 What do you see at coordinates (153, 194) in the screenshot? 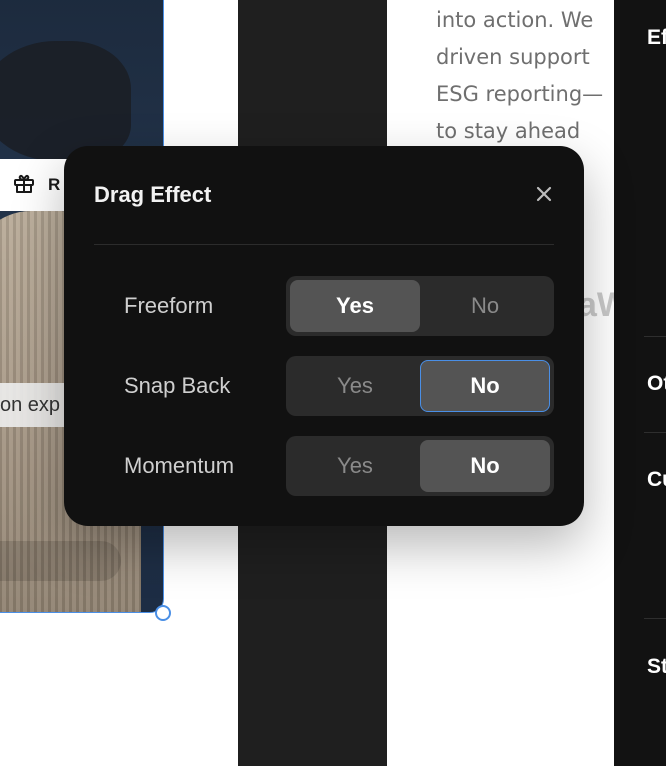
I see `popover-title: Drag Effect` at bounding box center [153, 194].